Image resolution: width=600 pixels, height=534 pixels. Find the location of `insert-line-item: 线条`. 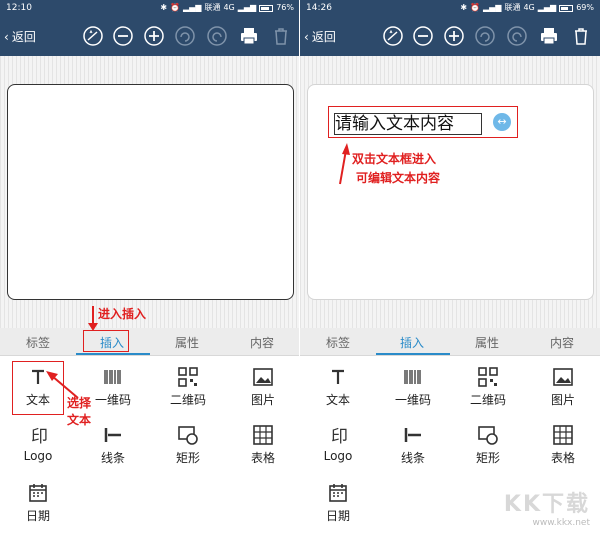

insert-line-item: 线条 is located at coordinates (413, 442).